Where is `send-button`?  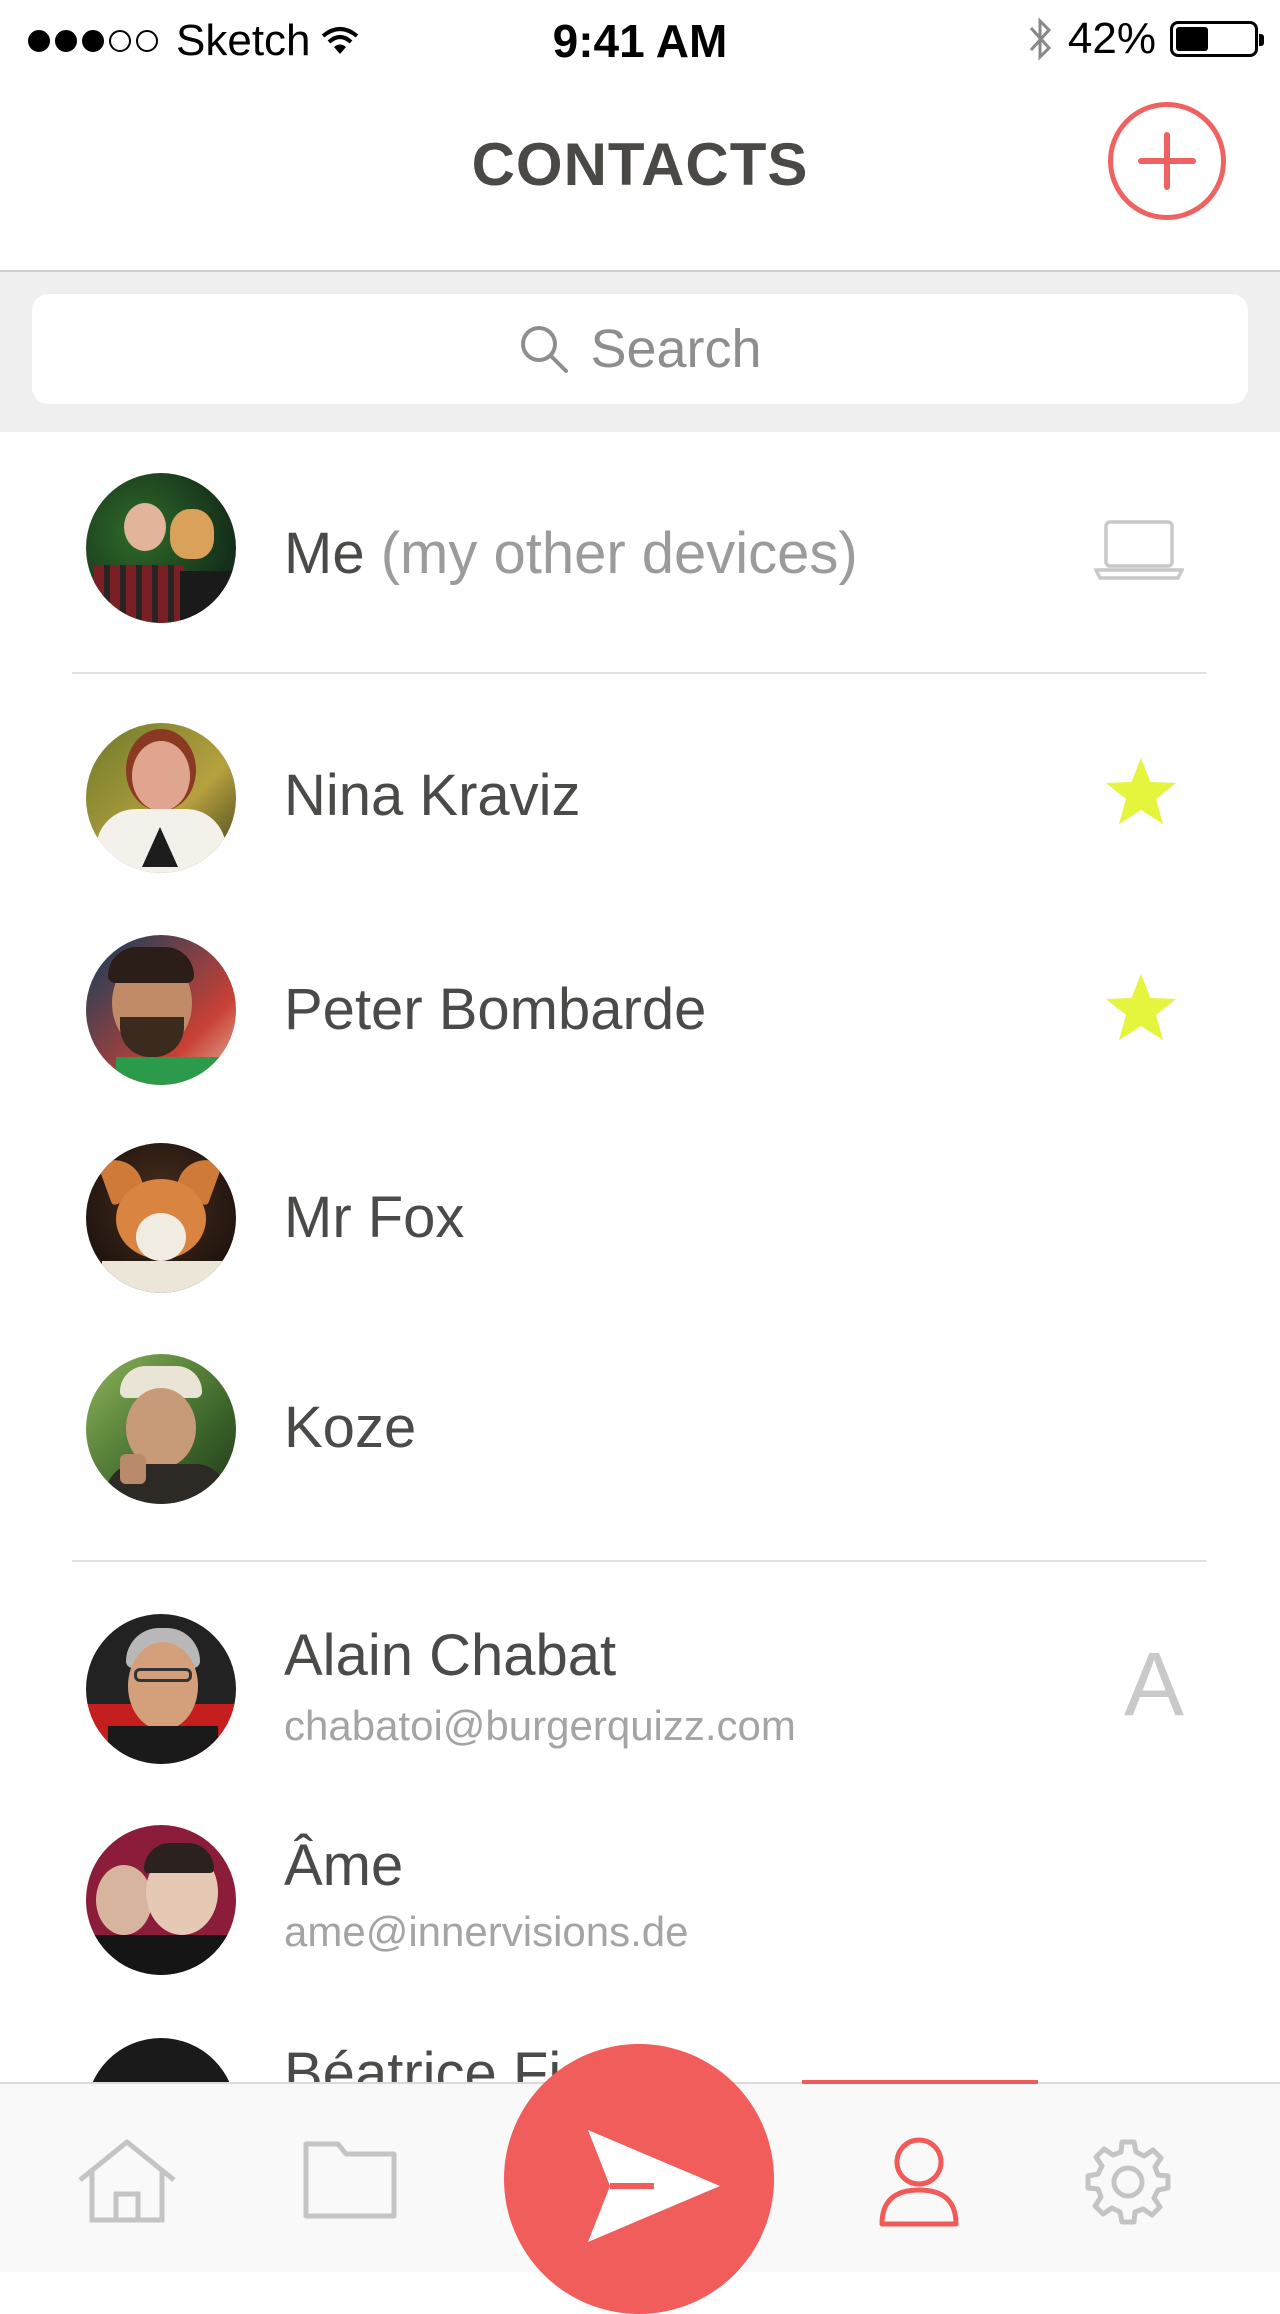
send-button is located at coordinates (639, 2179).